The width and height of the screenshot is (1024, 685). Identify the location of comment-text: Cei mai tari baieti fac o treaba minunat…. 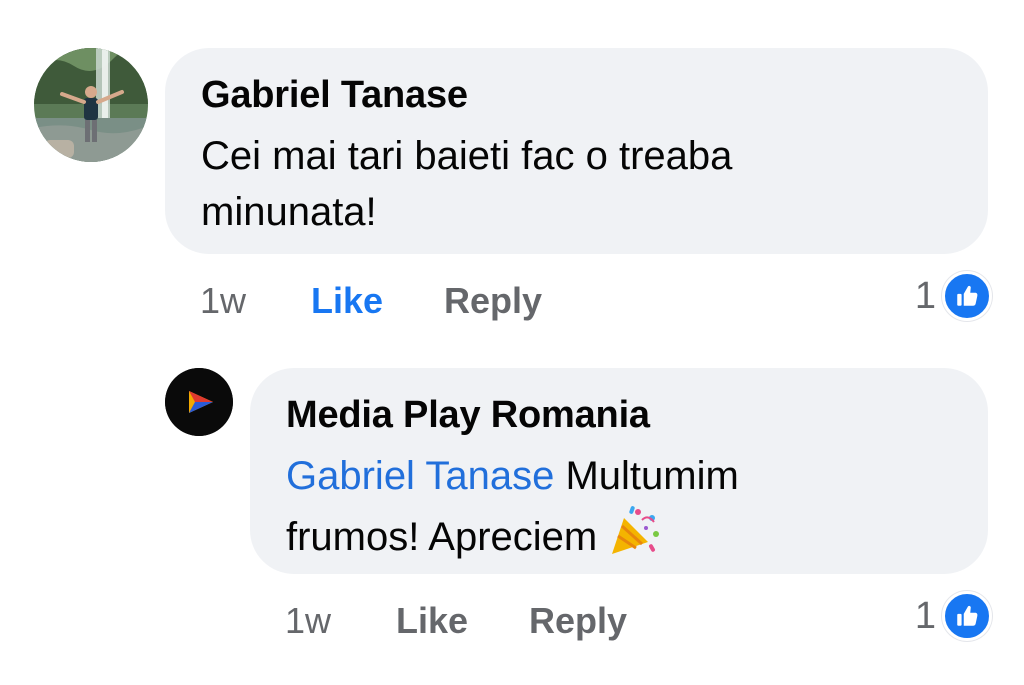
(467, 184).